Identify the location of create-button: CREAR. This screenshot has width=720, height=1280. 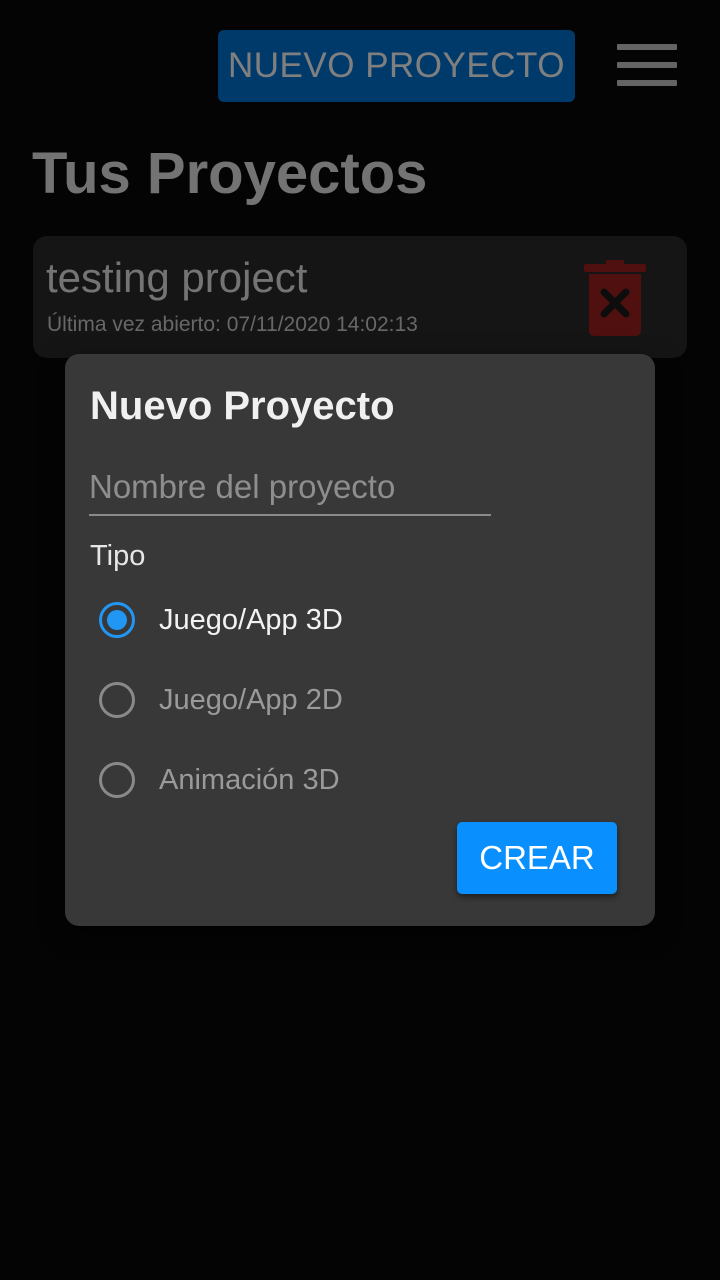
(537, 858).